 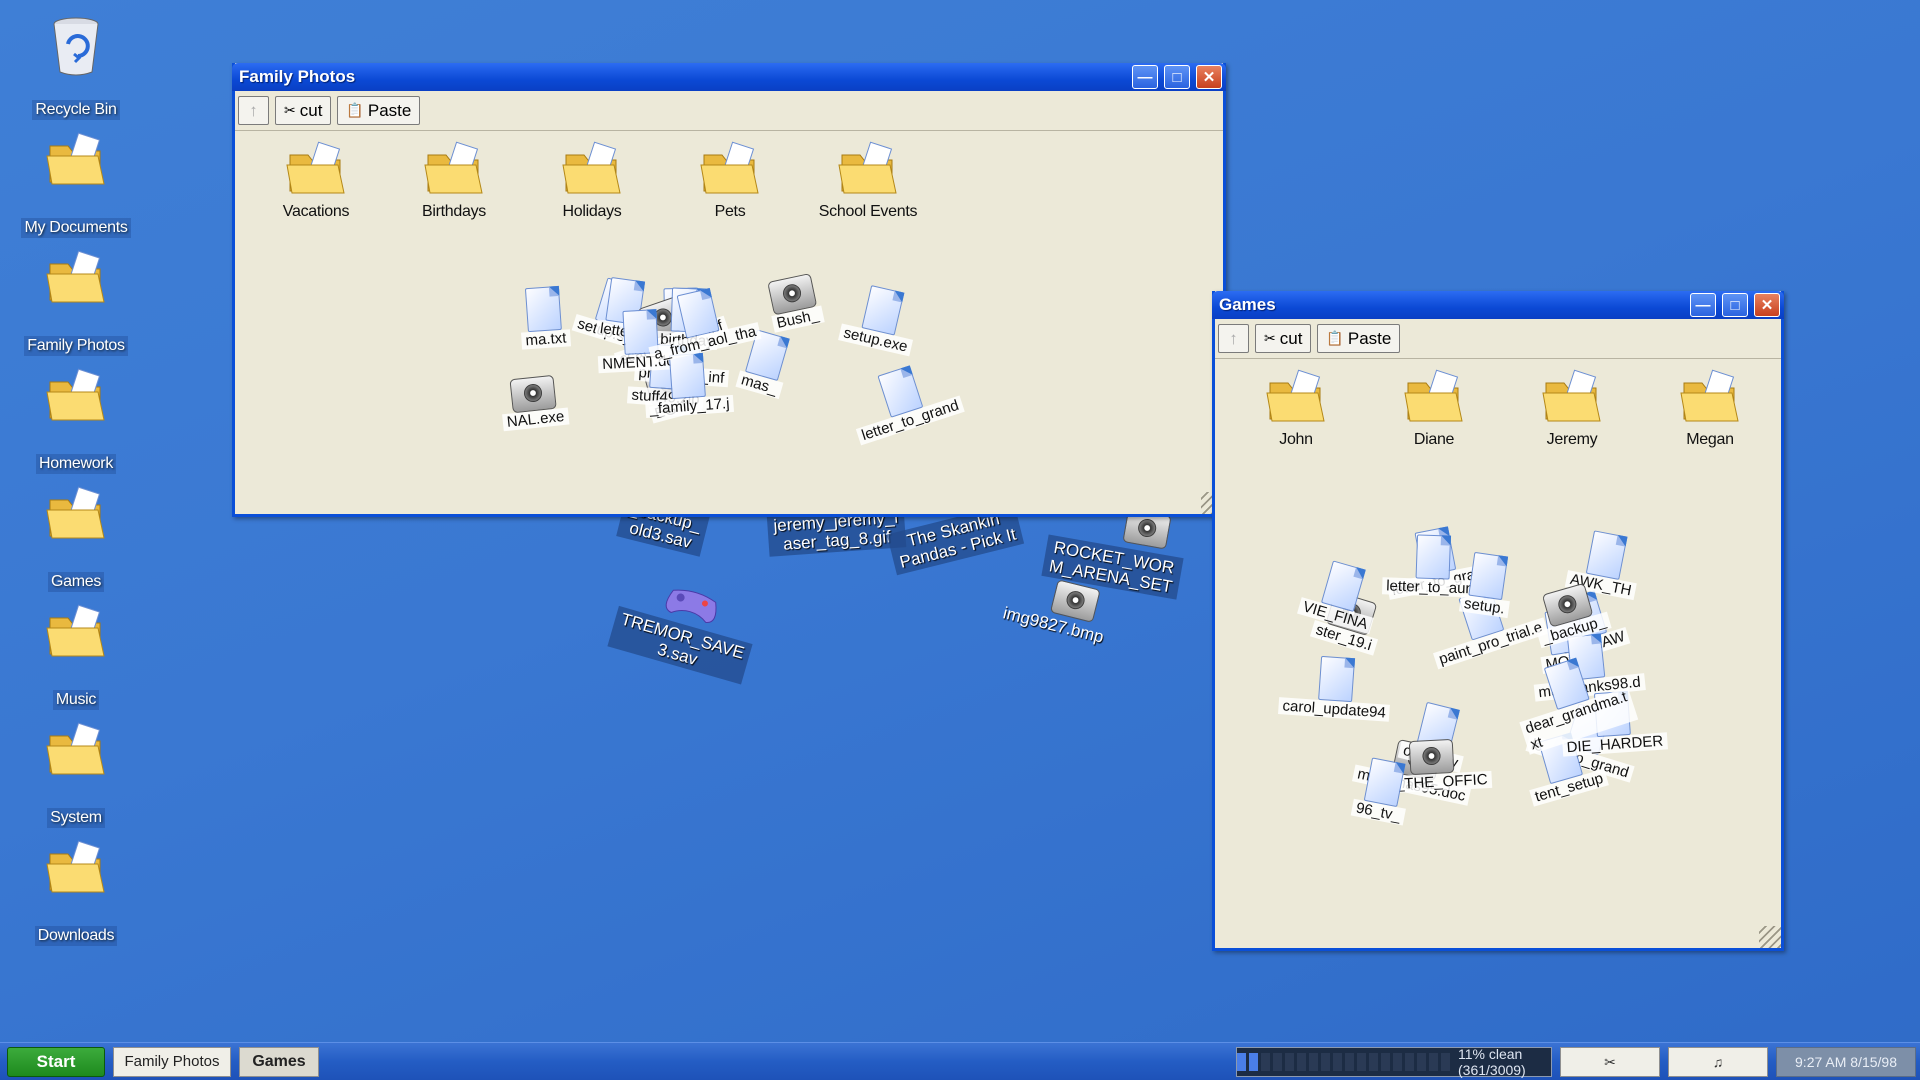 I want to click on progress-text: 11% clean (361/3009), so click(x=1492, y=1062).